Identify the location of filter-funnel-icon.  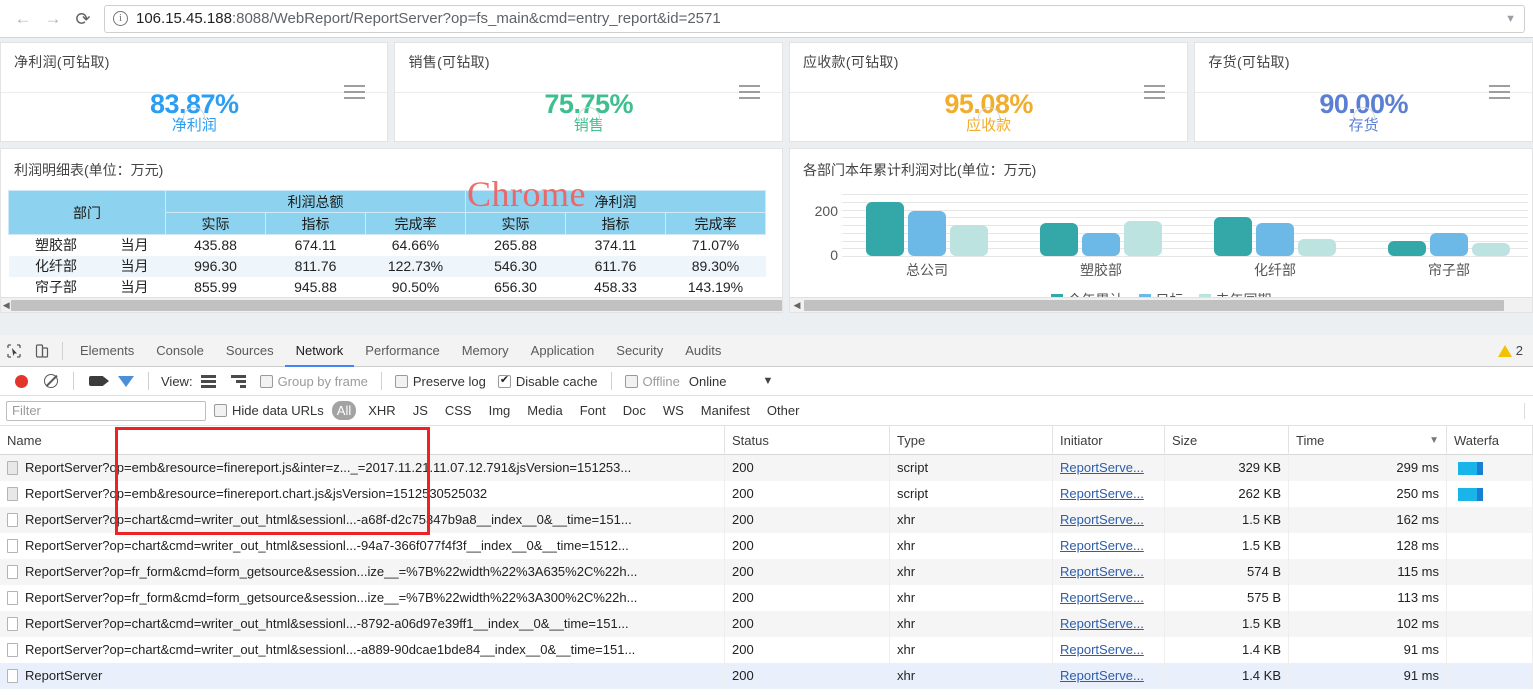
(126, 381).